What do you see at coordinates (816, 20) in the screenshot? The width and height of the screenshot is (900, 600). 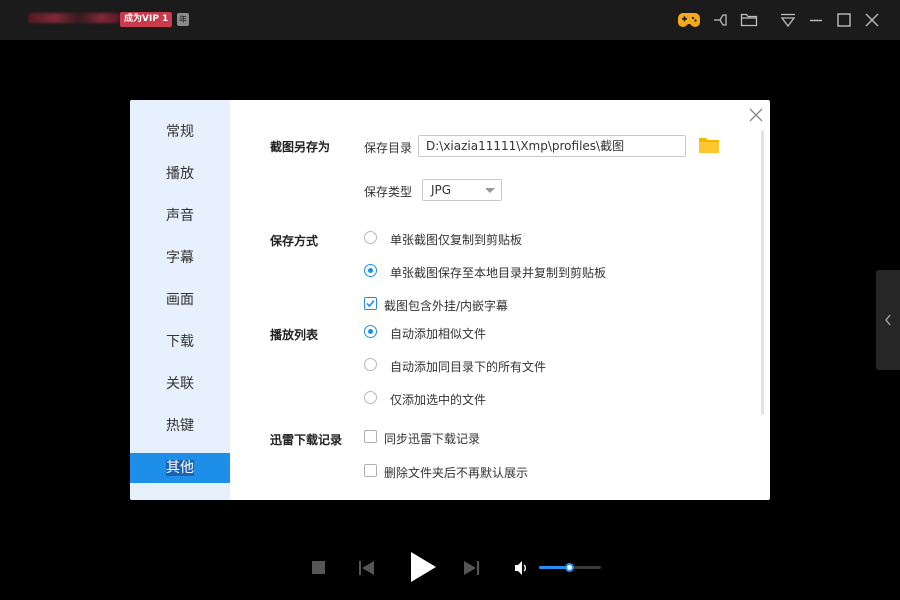 I see `minimize-icon` at bounding box center [816, 20].